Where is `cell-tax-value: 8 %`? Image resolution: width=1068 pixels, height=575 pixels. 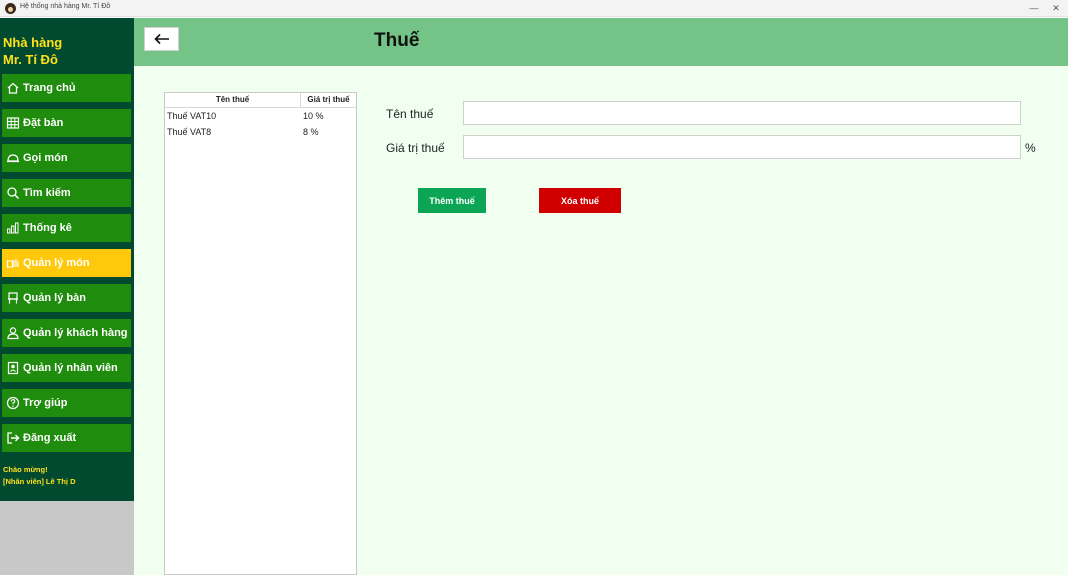 cell-tax-value: 8 % is located at coordinates (311, 132).